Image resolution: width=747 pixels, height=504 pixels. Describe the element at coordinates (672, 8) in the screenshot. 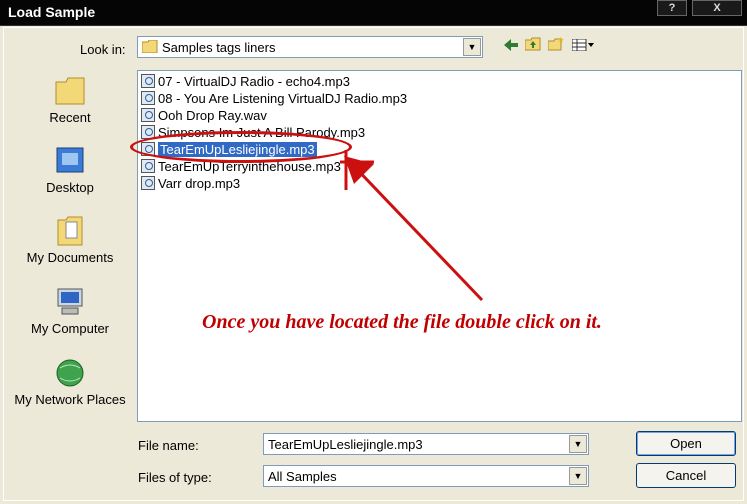

I see `help-button: ?` at that location.